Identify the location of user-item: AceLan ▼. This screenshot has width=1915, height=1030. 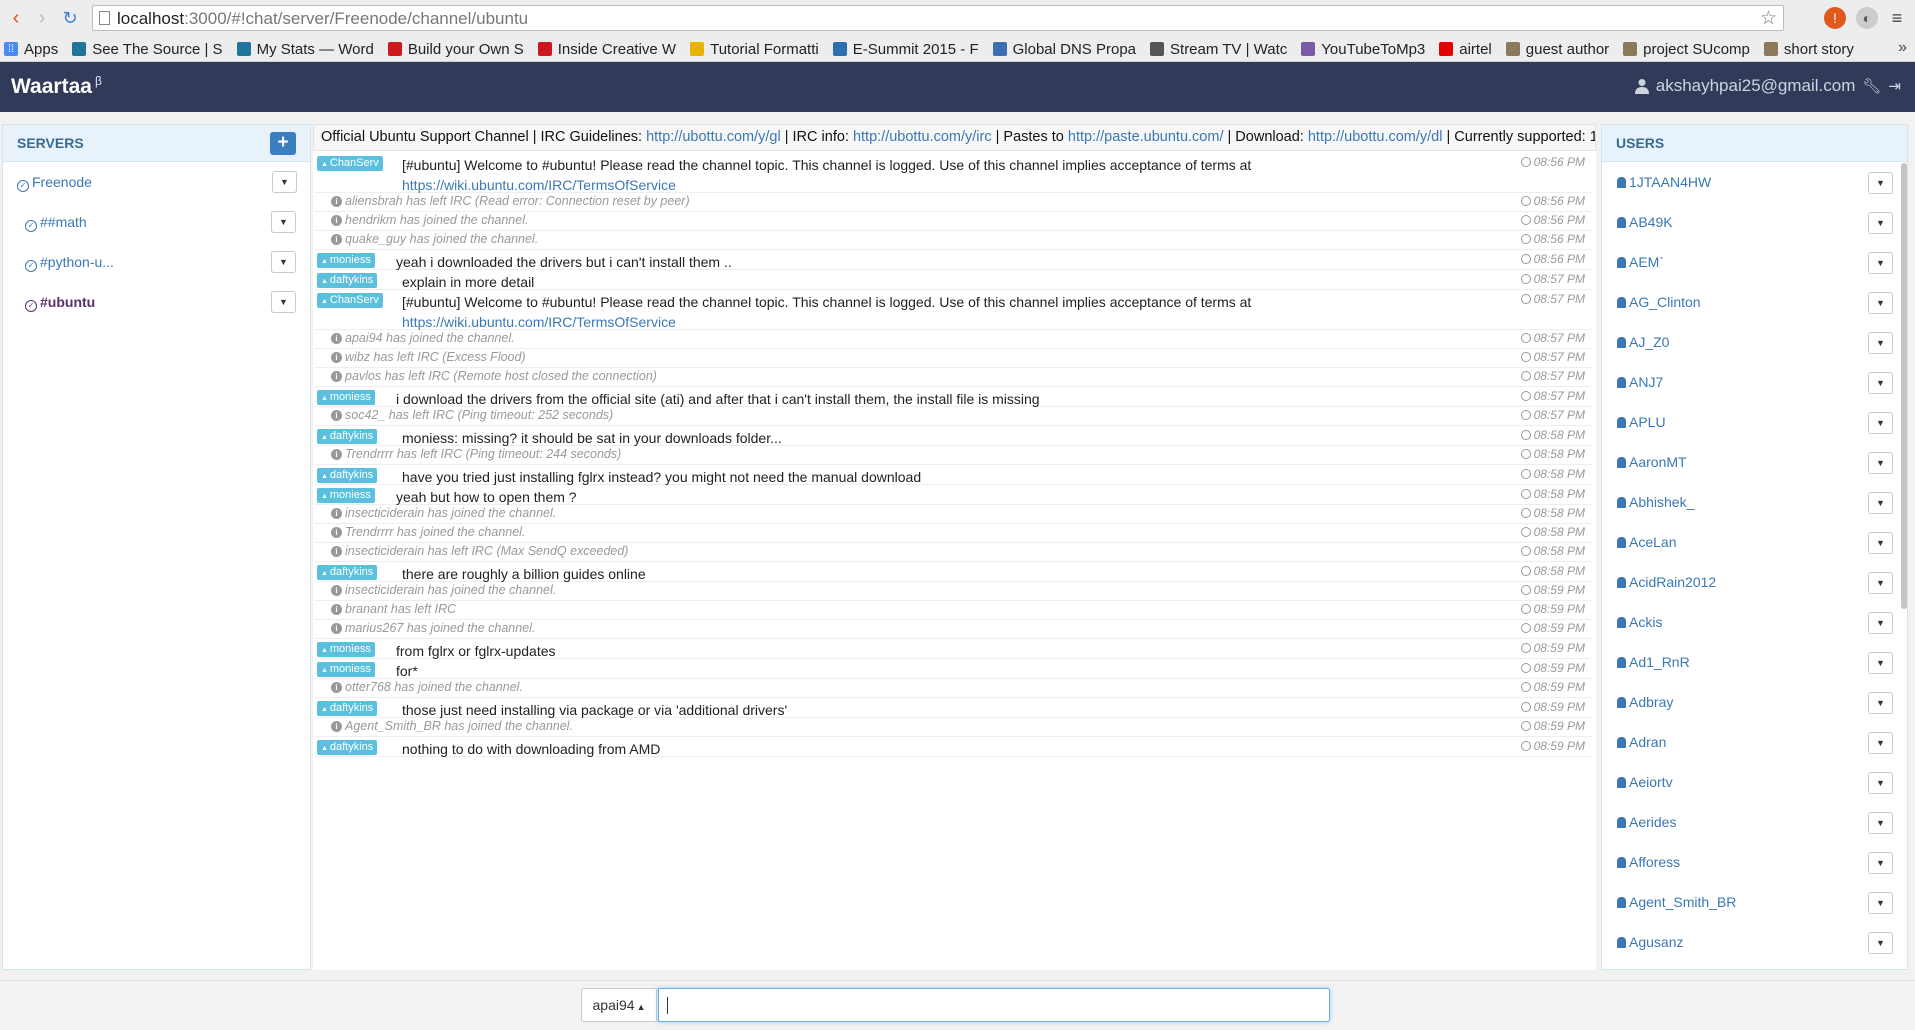
(1754, 542).